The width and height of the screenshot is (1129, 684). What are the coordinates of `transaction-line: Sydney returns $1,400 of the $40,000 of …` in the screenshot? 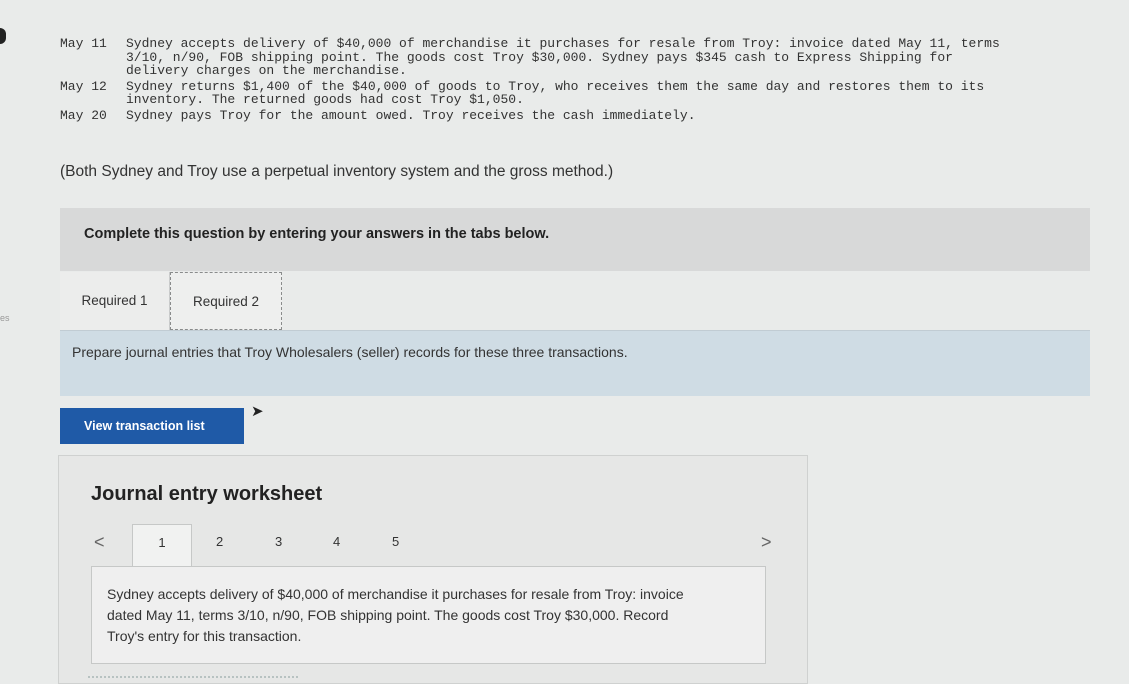 It's located at (555, 86).